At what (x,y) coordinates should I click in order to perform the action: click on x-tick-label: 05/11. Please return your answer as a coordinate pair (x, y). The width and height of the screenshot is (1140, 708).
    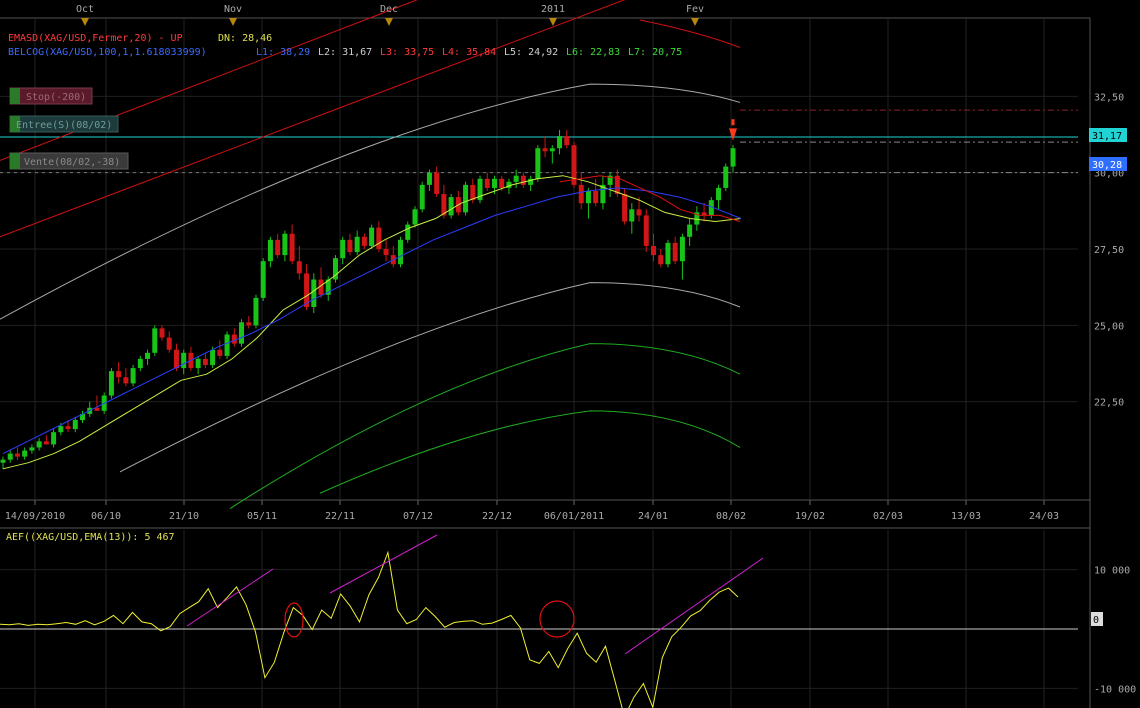
    Looking at the image, I should click on (262, 516).